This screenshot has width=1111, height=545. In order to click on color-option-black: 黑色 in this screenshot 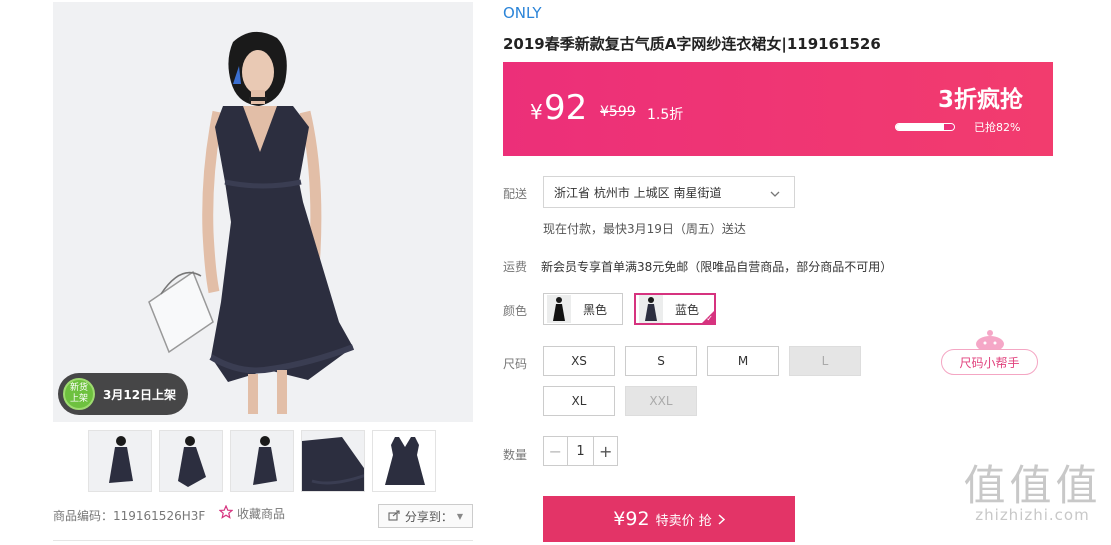, I will do `click(583, 309)`.